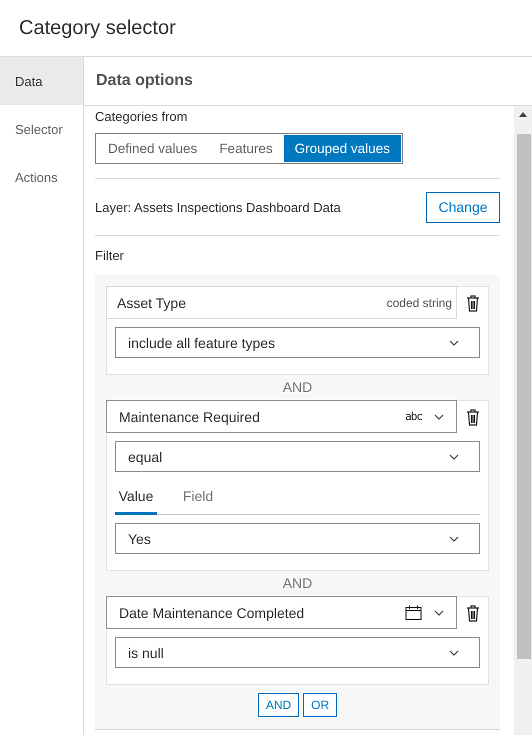  I want to click on change-button: Change, so click(463, 207).